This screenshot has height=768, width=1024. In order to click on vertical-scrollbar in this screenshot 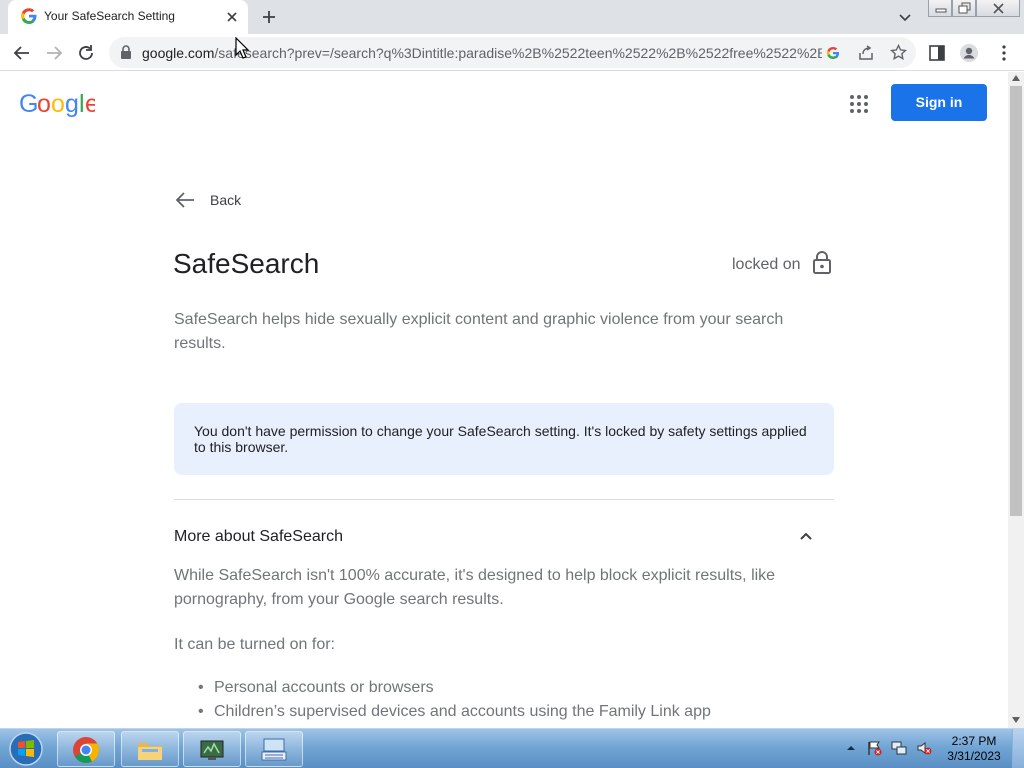, I will do `click(1016, 400)`.